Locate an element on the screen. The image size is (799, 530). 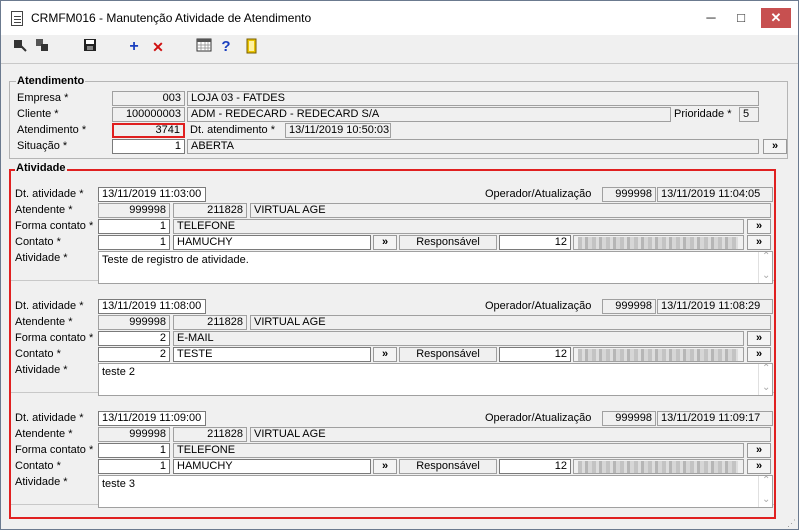
atividade-text: Teste de registro de atividade. is located at coordinates (175, 260).